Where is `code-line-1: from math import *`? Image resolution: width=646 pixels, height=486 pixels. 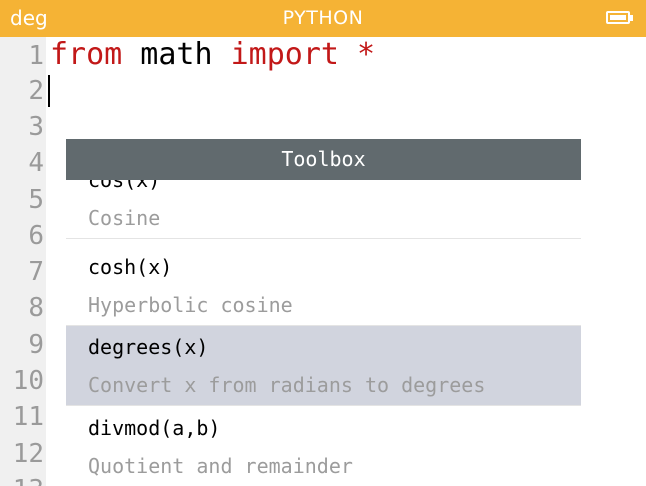 code-line-1: from math import * is located at coordinates (212, 55).